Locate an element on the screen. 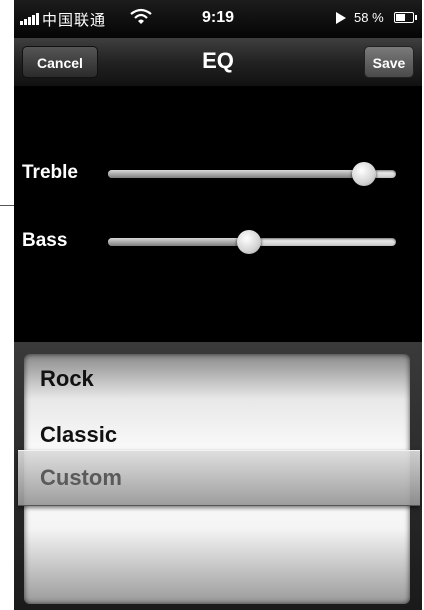 Image resolution: width=424 pixels, height=610 pixels. battery-icon is located at coordinates (405, 17).